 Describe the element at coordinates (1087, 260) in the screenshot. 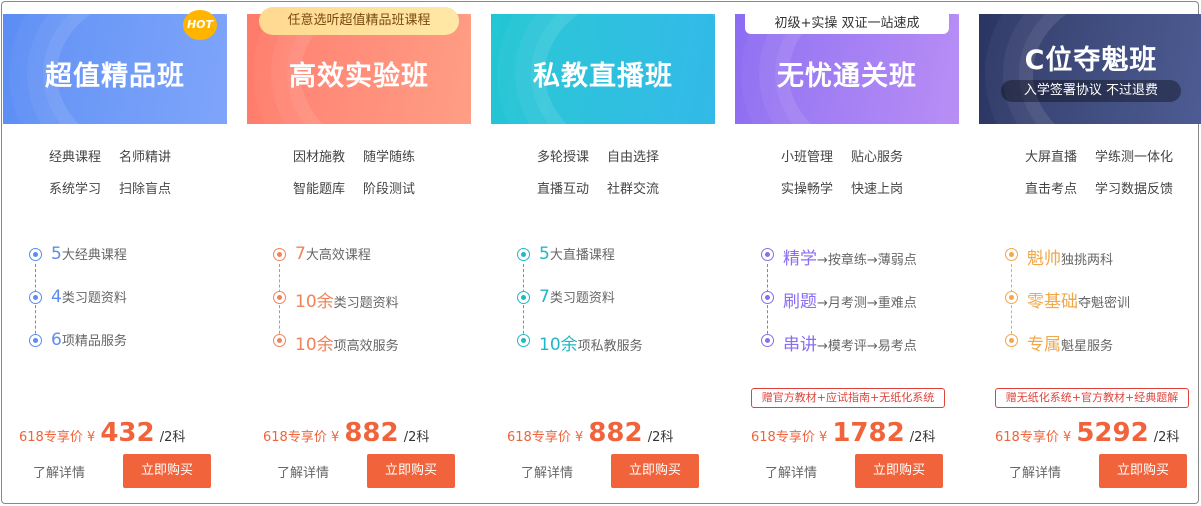

I see `step-text: 独挑两科` at that location.